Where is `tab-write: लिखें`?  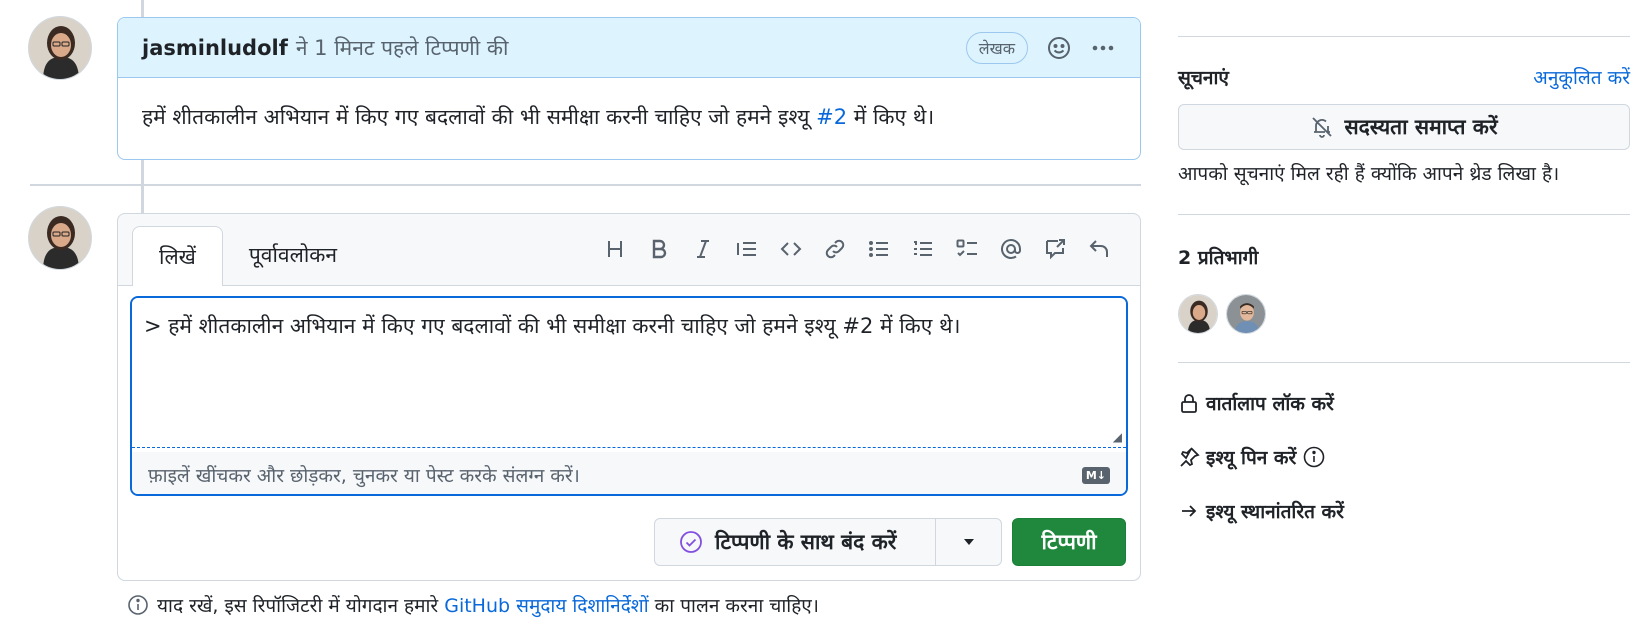 tab-write: लिखें is located at coordinates (177, 256).